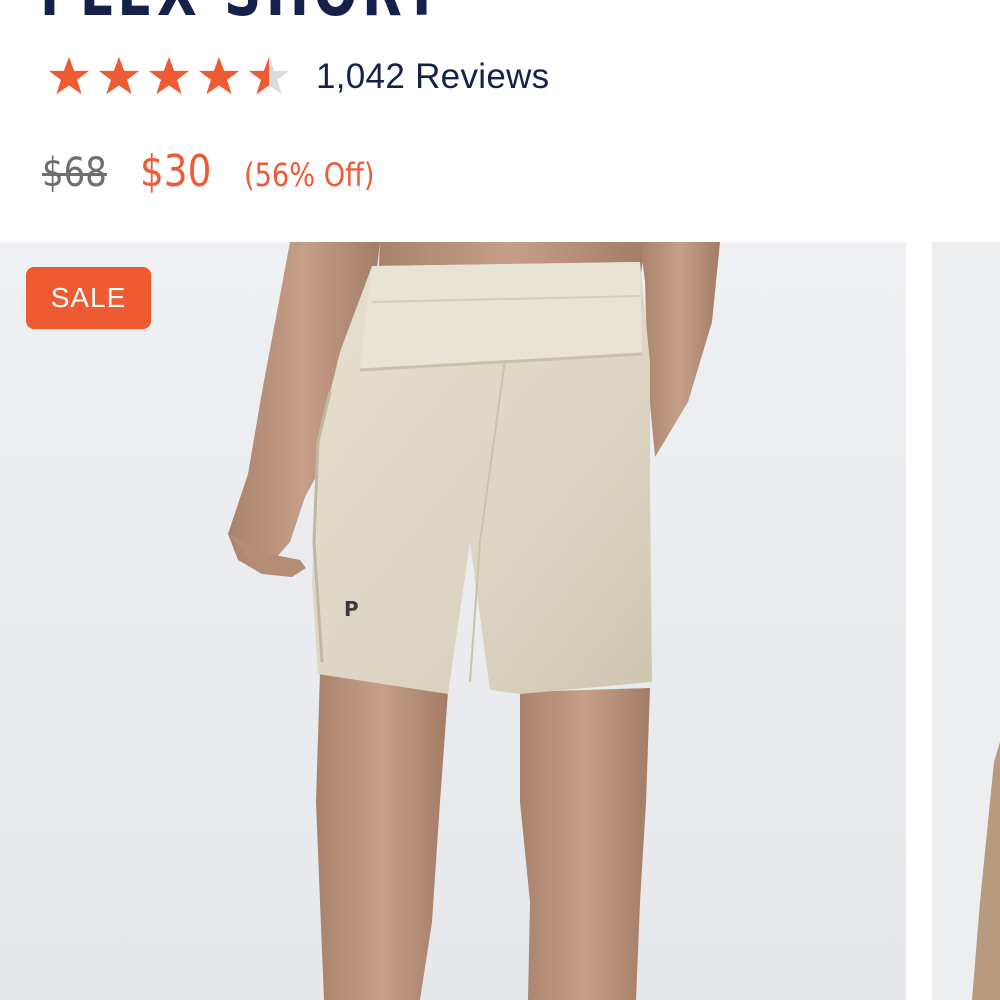 Image resolution: width=1000 pixels, height=1000 pixels. What do you see at coordinates (269, 75) in the screenshot?
I see `half-star-icon` at bounding box center [269, 75].